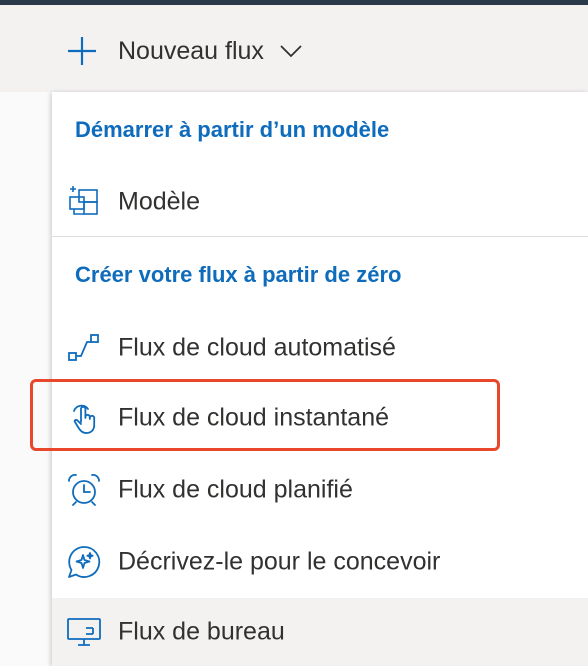  What do you see at coordinates (83, 347) in the screenshot?
I see `automated-flow-icon` at bounding box center [83, 347].